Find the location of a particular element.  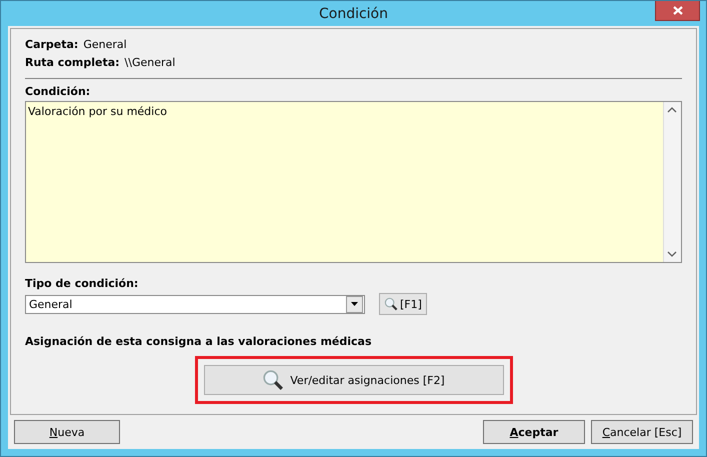

close-button is located at coordinates (677, 11).